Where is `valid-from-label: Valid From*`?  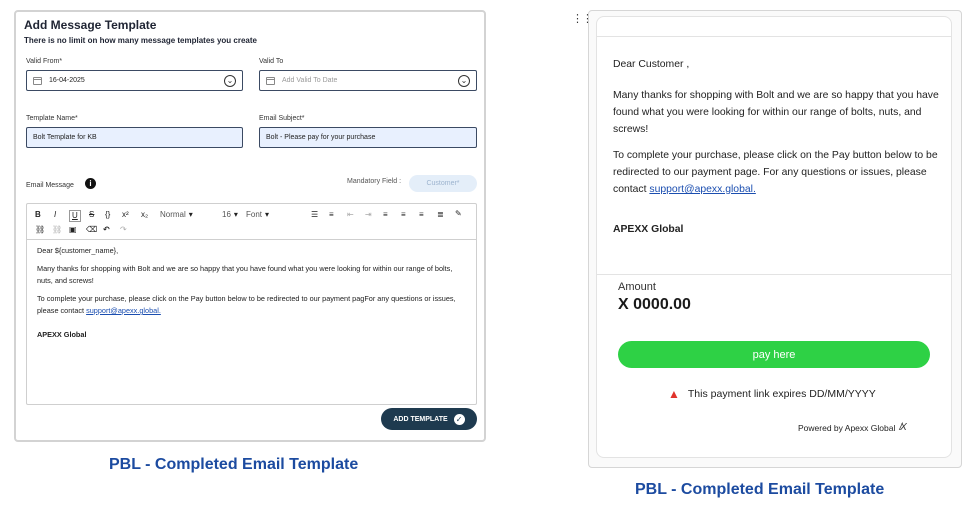
valid-from-label: Valid From* is located at coordinates (44, 61).